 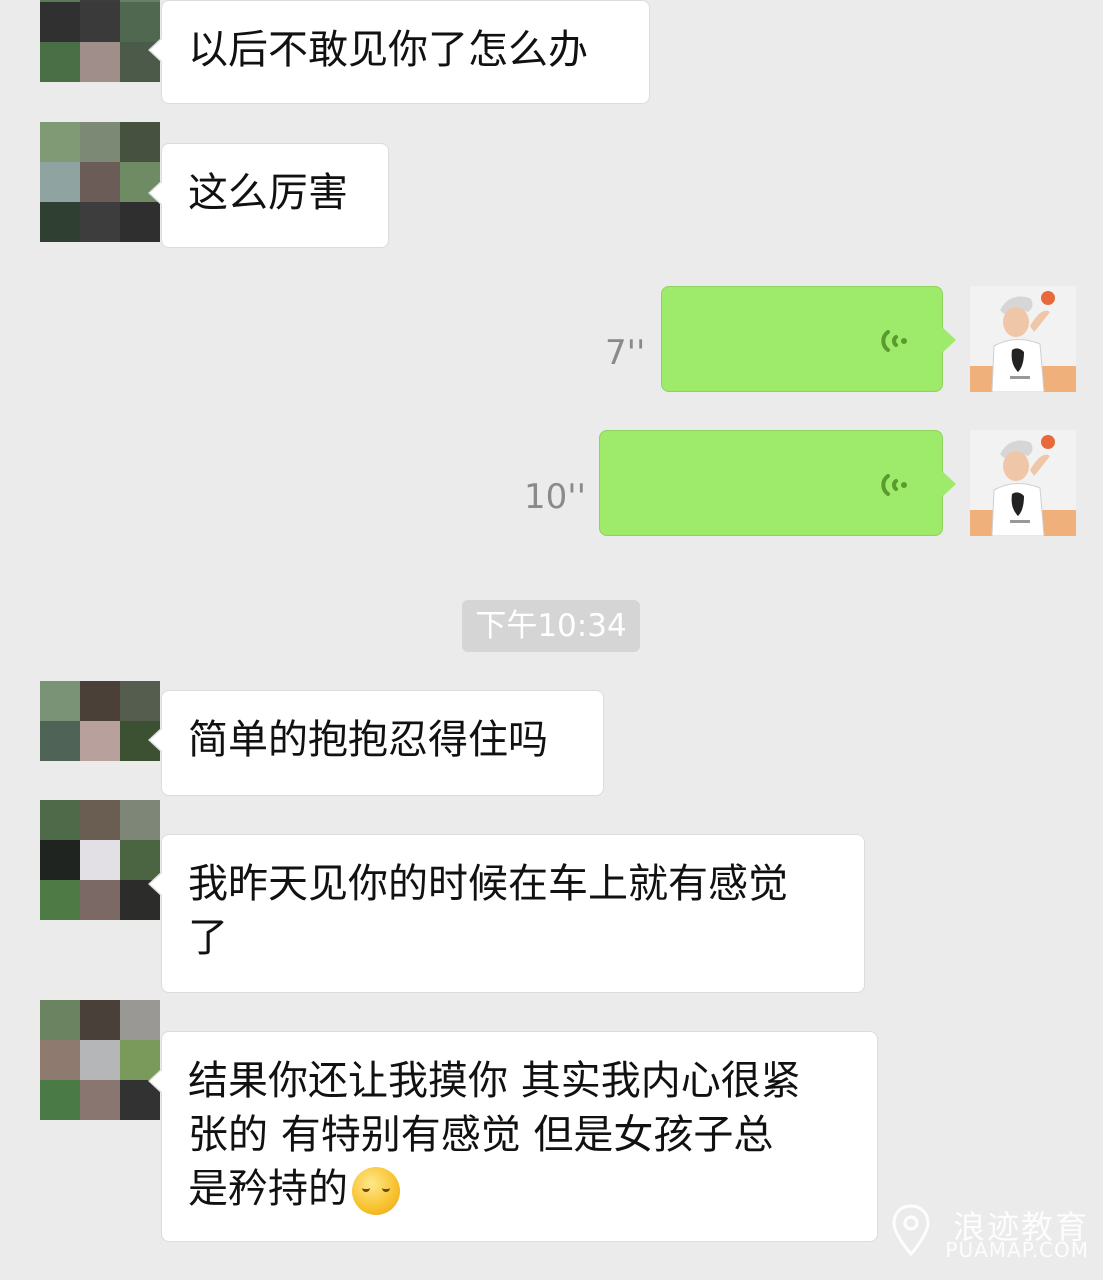 I want to click on message-text-line: 了, so click(x=208, y=938).